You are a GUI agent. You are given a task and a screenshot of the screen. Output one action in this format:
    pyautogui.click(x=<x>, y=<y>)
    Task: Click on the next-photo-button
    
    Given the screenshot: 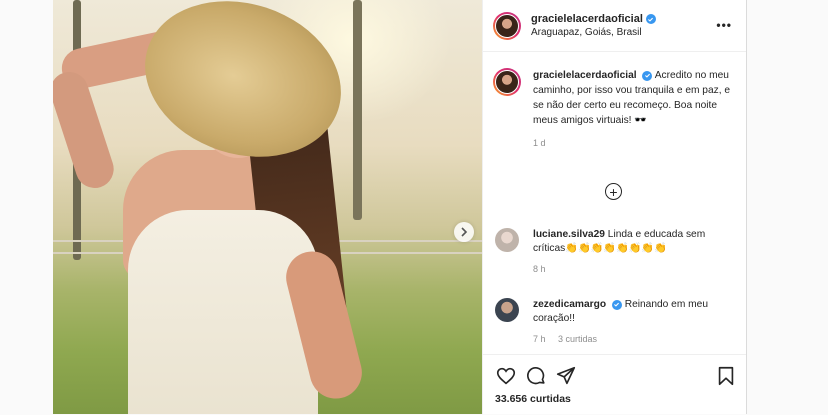 What is the action you would take?
    pyautogui.click(x=464, y=232)
    